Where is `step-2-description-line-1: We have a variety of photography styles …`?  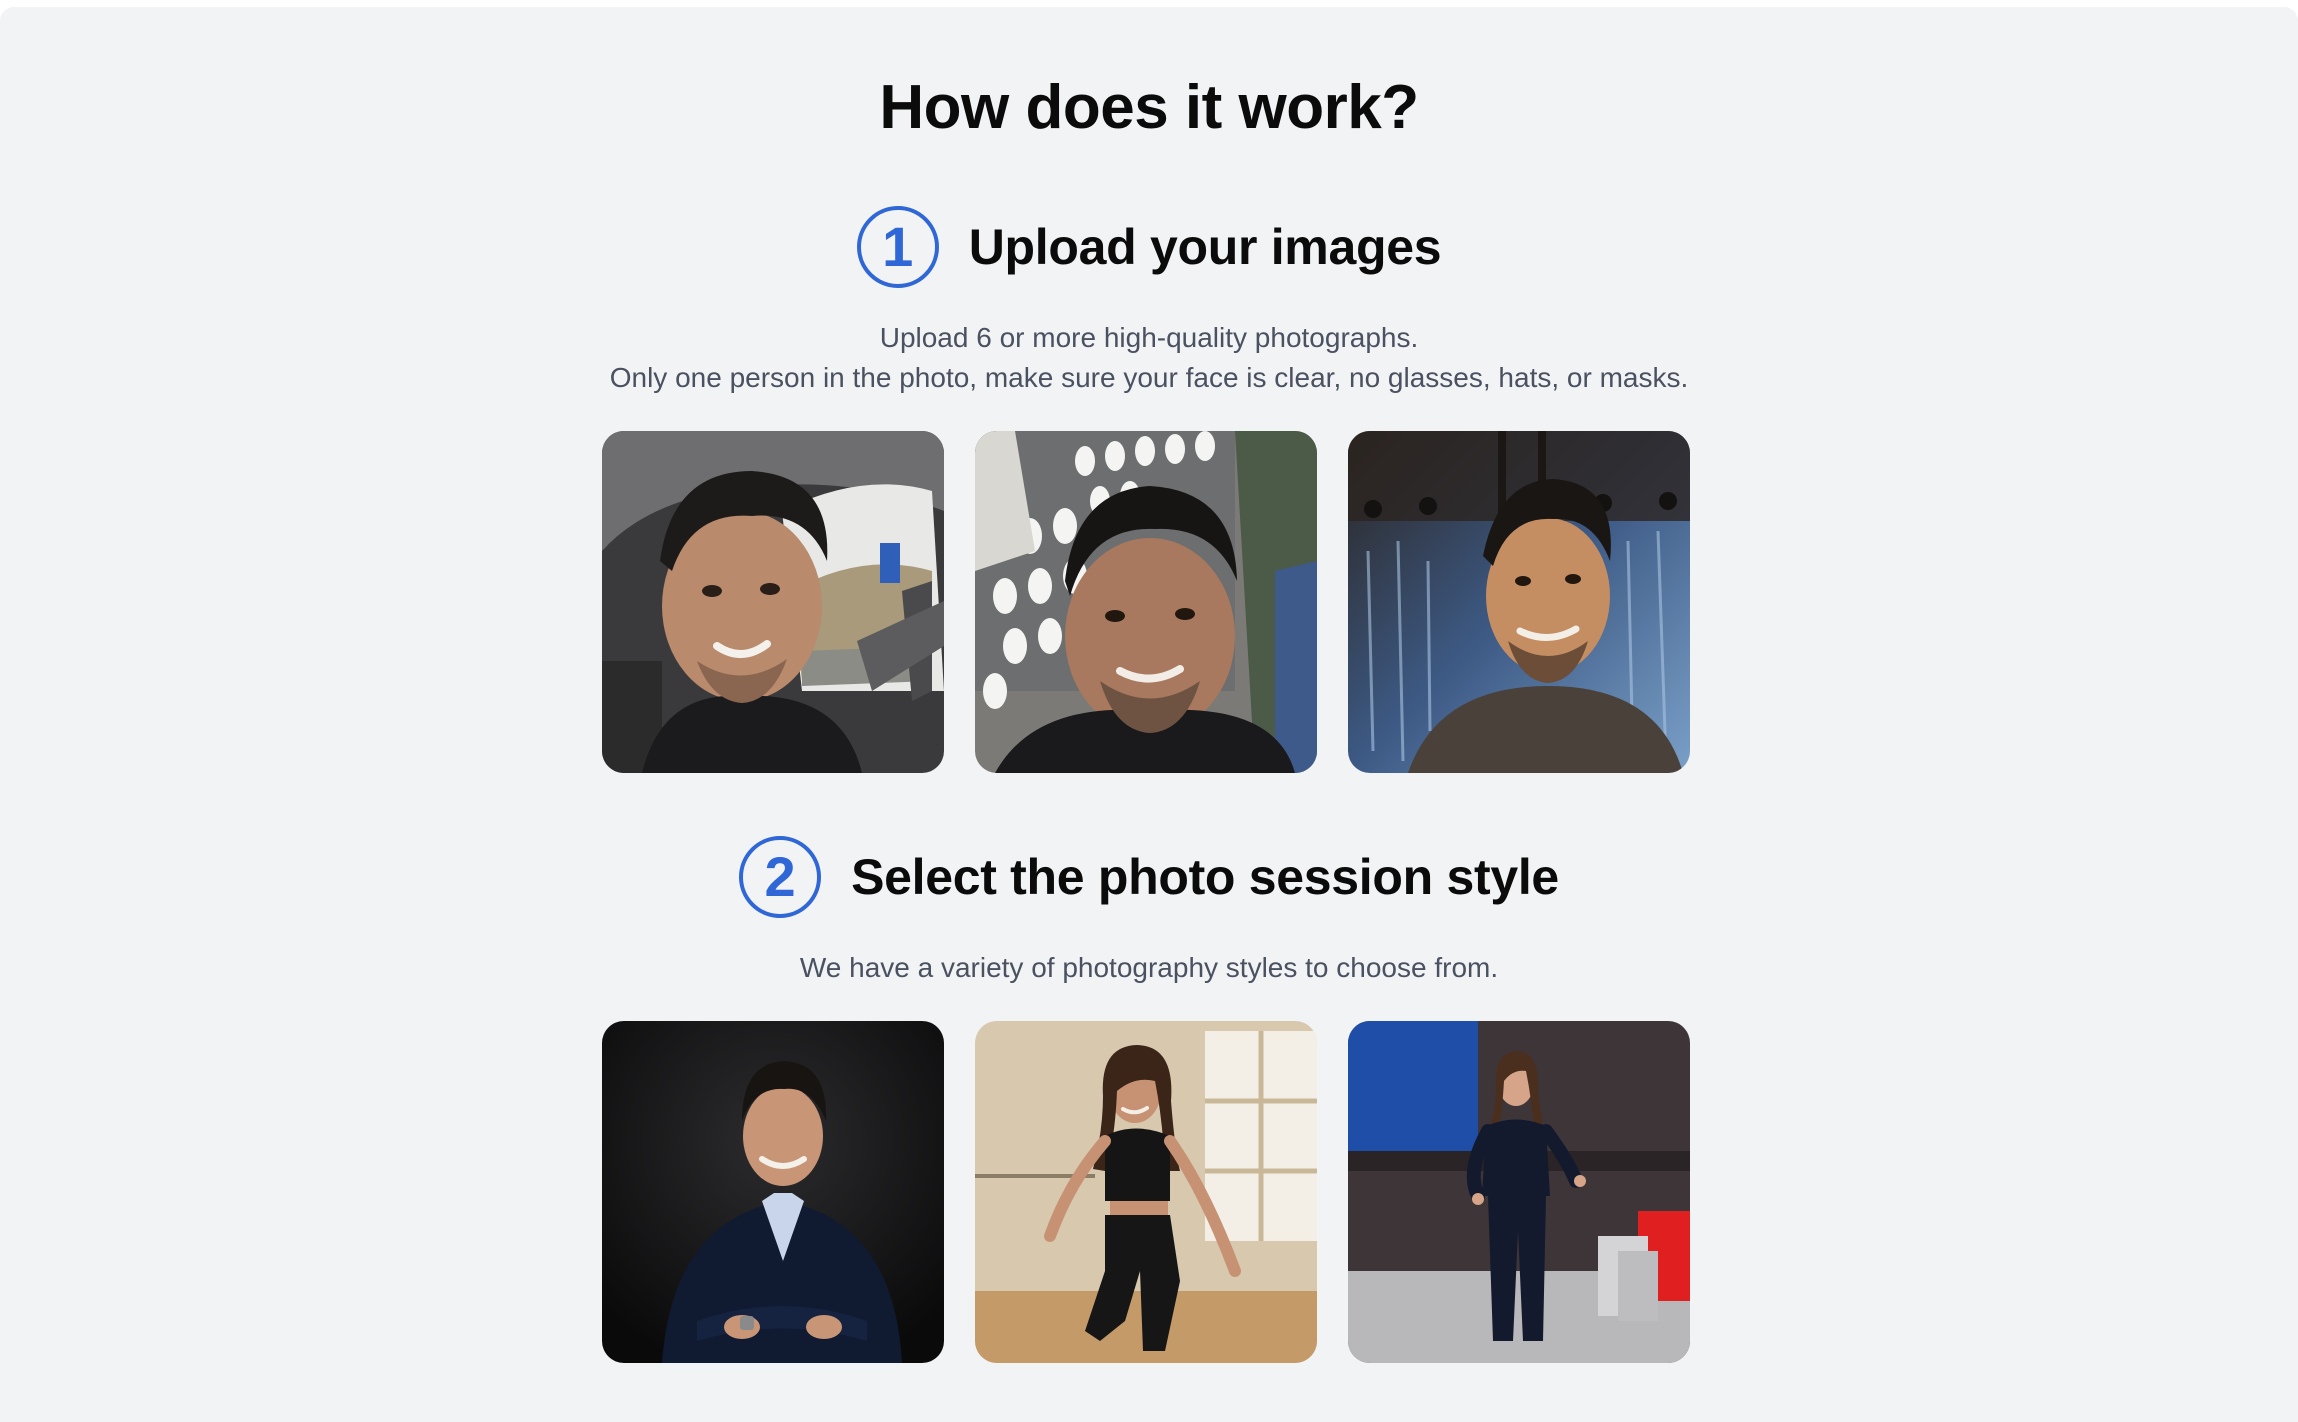
step-2-description-line-1: We have a variety of photography styles … is located at coordinates (1149, 967).